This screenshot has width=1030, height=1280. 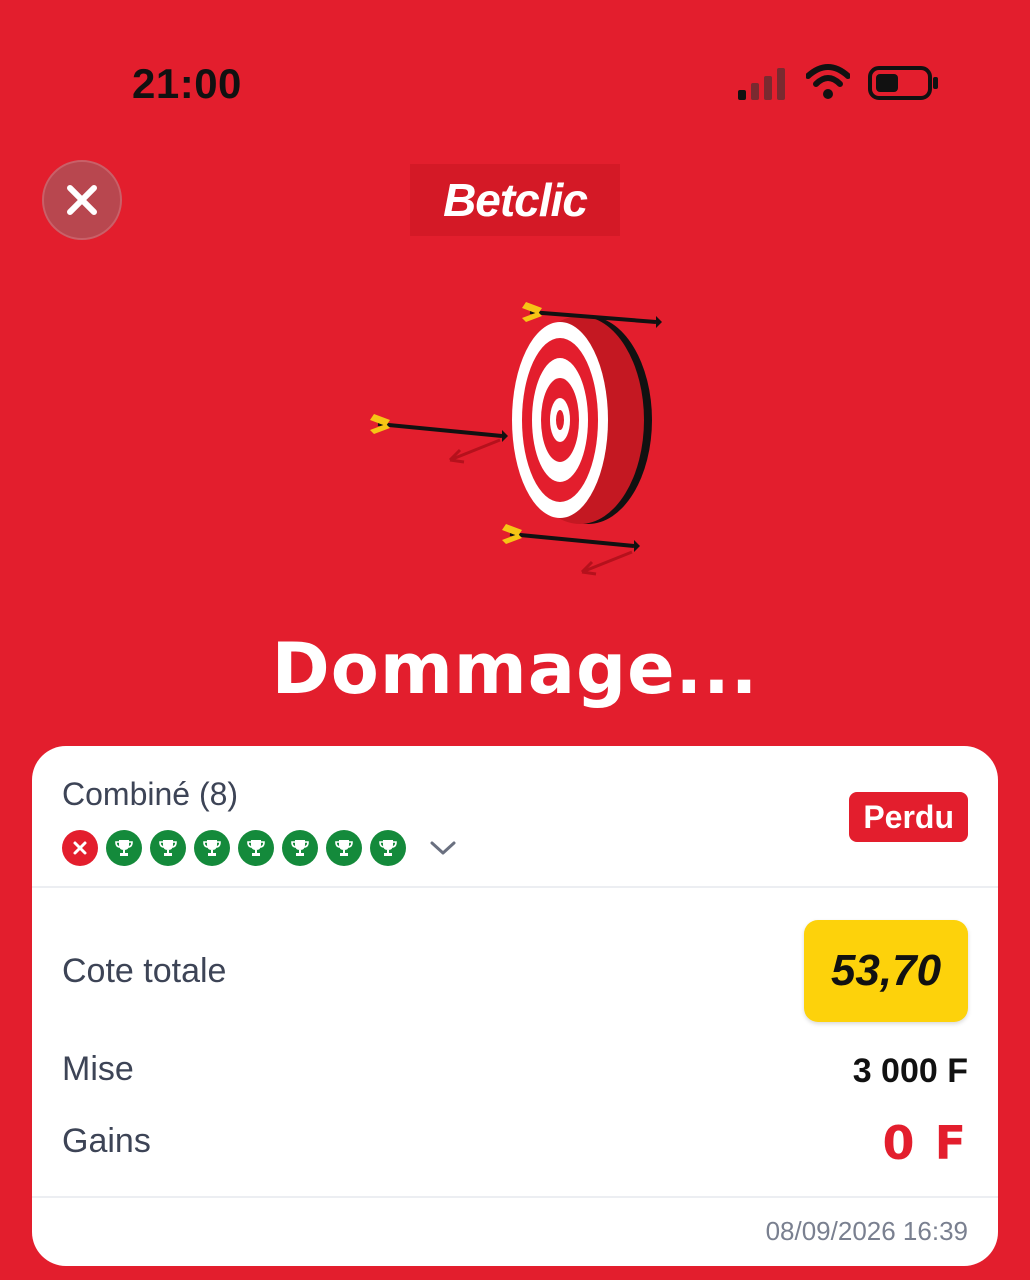 What do you see at coordinates (908, 817) in the screenshot?
I see `bet-status-badge: Perdu` at bounding box center [908, 817].